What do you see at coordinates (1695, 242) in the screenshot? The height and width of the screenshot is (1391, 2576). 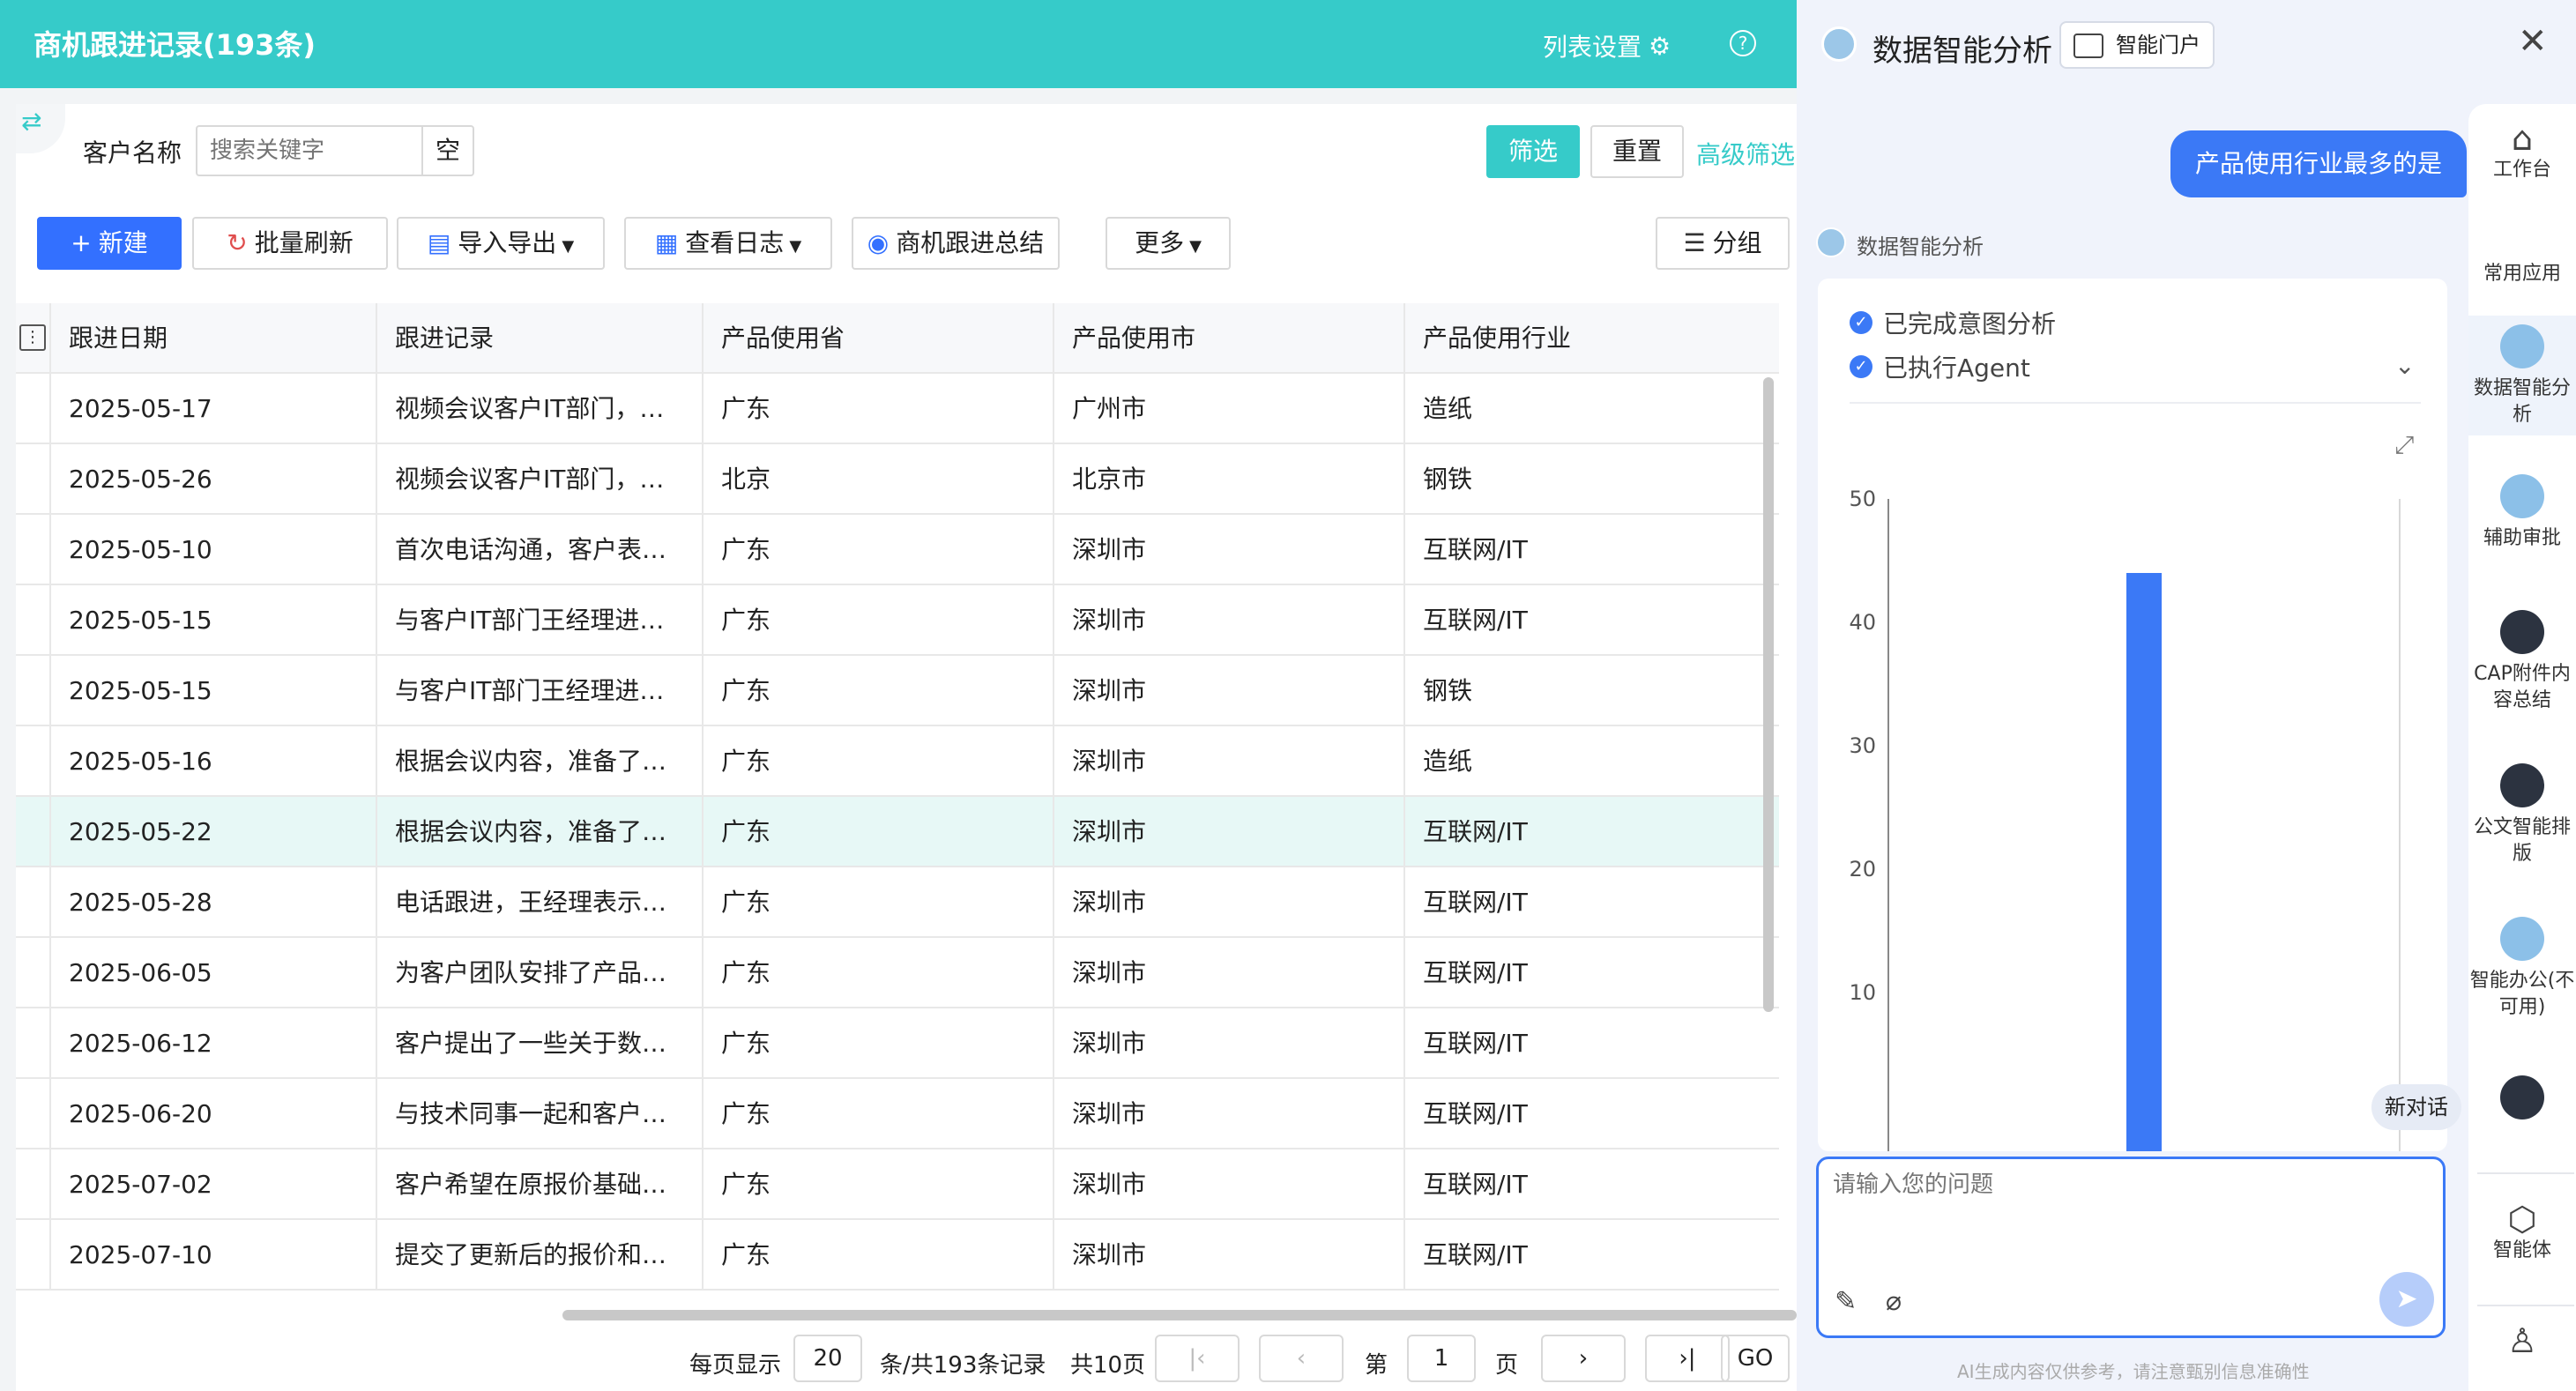 I see `menu-icon: ☰` at bounding box center [1695, 242].